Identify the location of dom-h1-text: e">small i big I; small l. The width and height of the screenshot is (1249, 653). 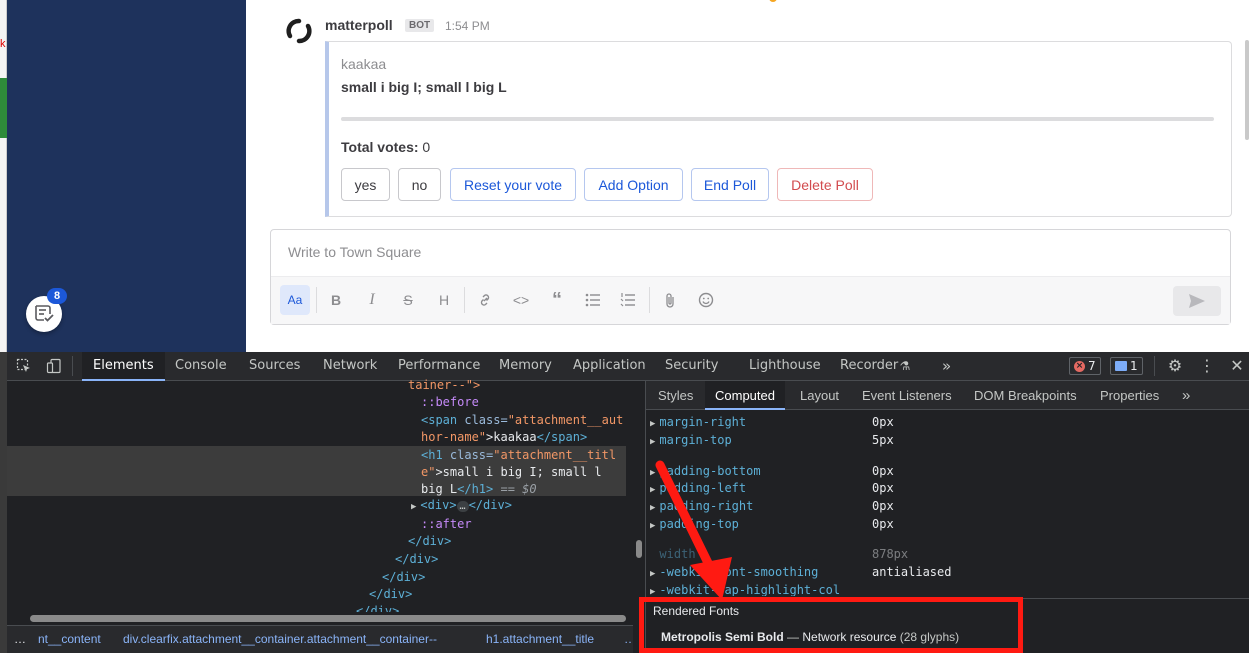
(511, 472).